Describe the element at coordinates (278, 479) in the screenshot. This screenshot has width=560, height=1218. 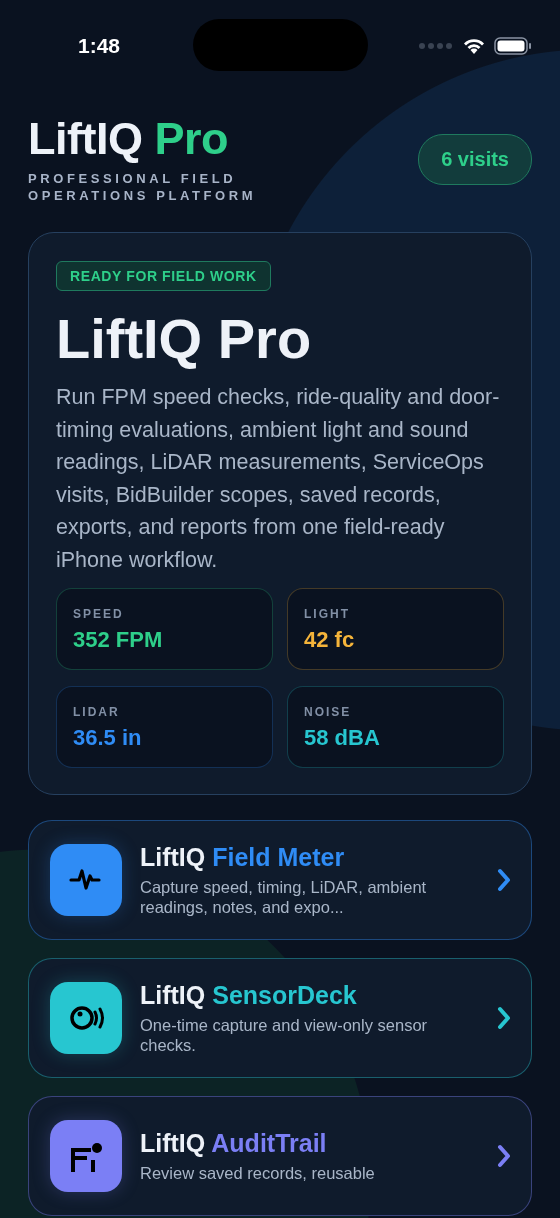
I see `hero-description: Run FPM speed checks, ride-quality and door-timing evaluations, ambient light and sound readings, LiDAR measurements, ServiceOps visits, BidBuilder scopes, saved records, exports, and reports from one field-ready iPhone workflow.` at that location.